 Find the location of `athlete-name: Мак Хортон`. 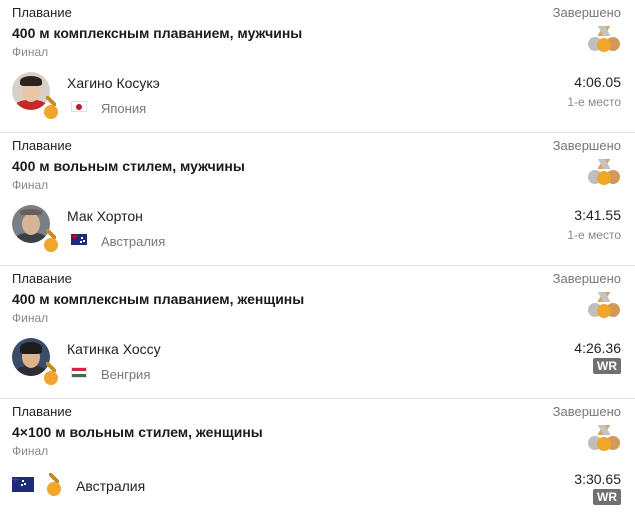

athlete-name: Мак Хортон is located at coordinates (105, 216).